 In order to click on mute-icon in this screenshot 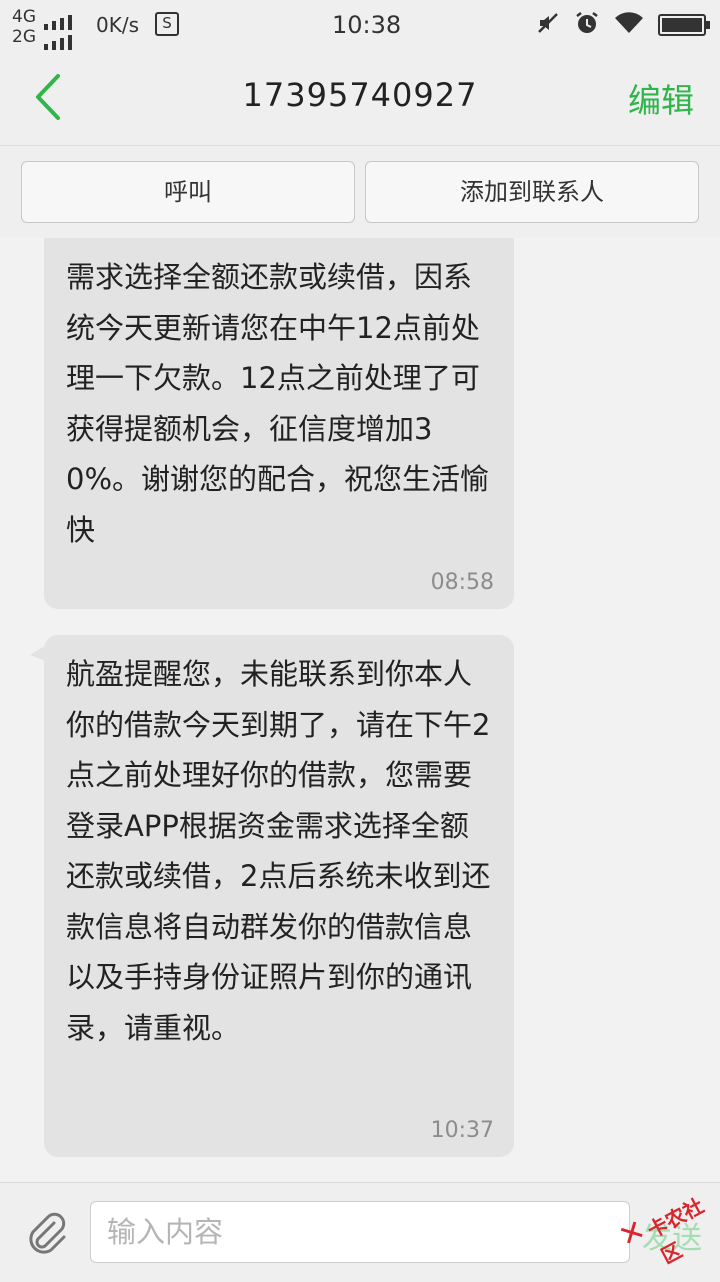, I will do `click(548, 25)`.